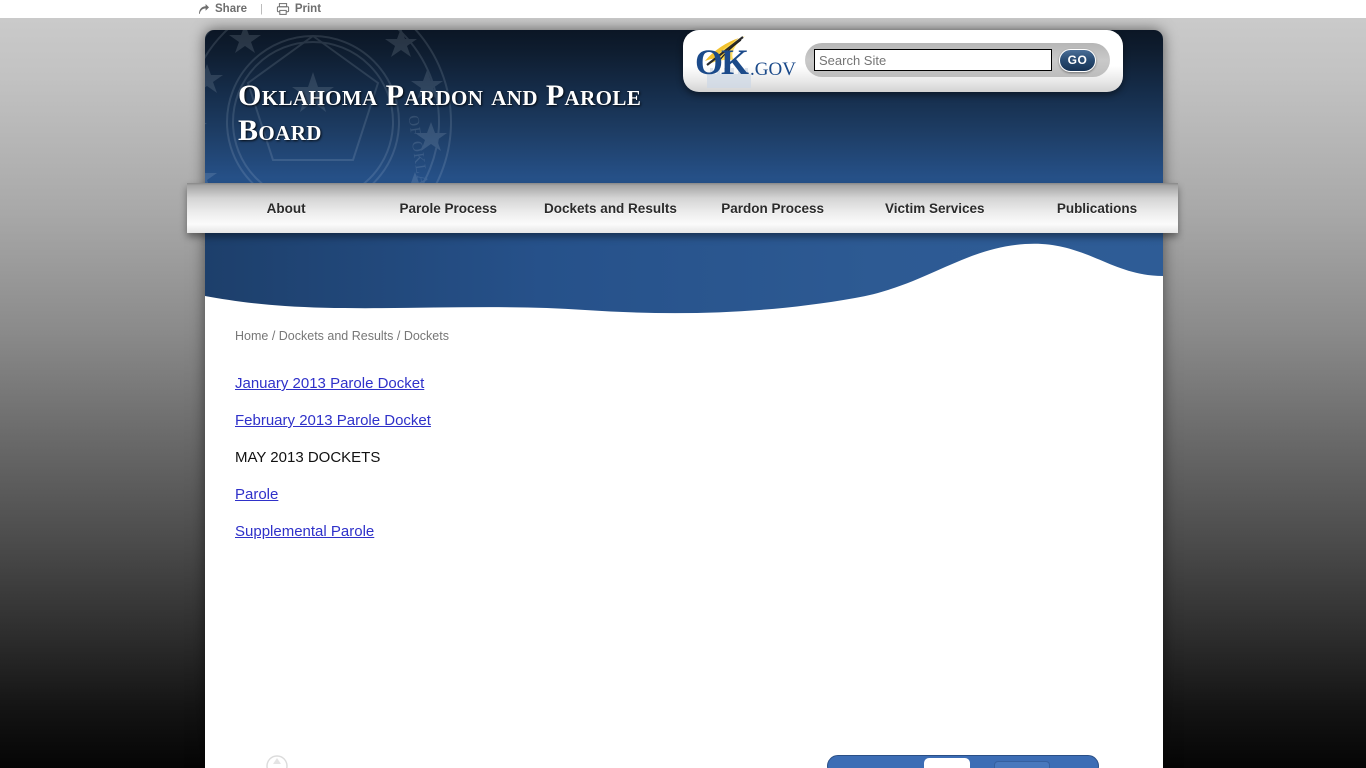 Image resolution: width=1366 pixels, height=768 pixels. I want to click on nav-item-publications: Publications, so click(1097, 208).